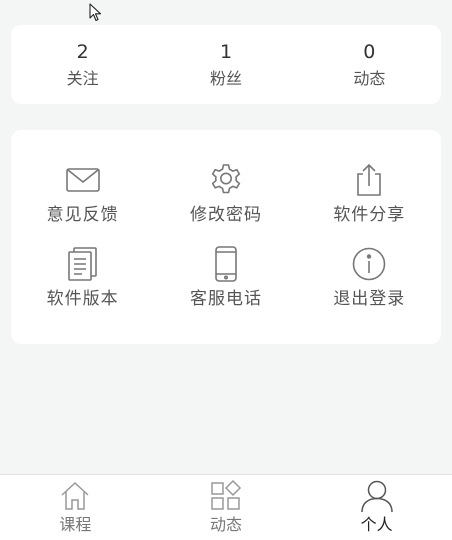 The width and height of the screenshot is (452, 540). Describe the element at coordinates (82, 299) in the screenshot. I see `menu-label: 软件版本` at that location.